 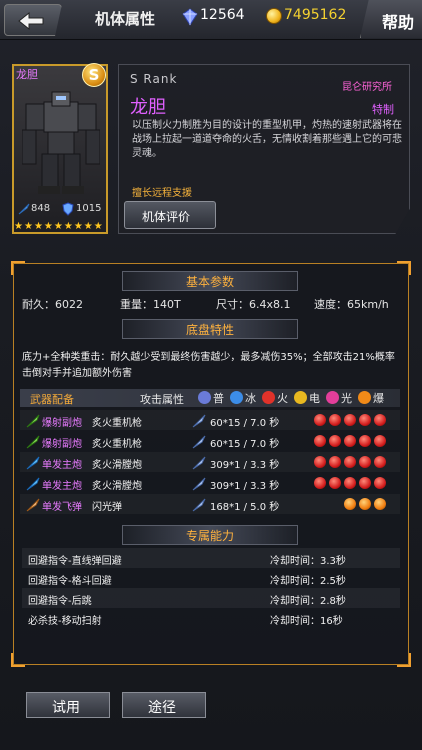 I want to click on gold-coin-icon, so click(x=274, y=16).